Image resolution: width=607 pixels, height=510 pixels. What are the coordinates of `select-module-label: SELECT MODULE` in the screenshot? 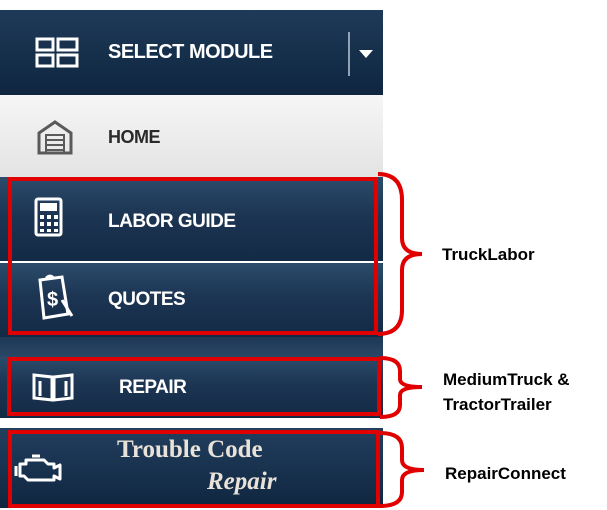 It's located at (190, 52).